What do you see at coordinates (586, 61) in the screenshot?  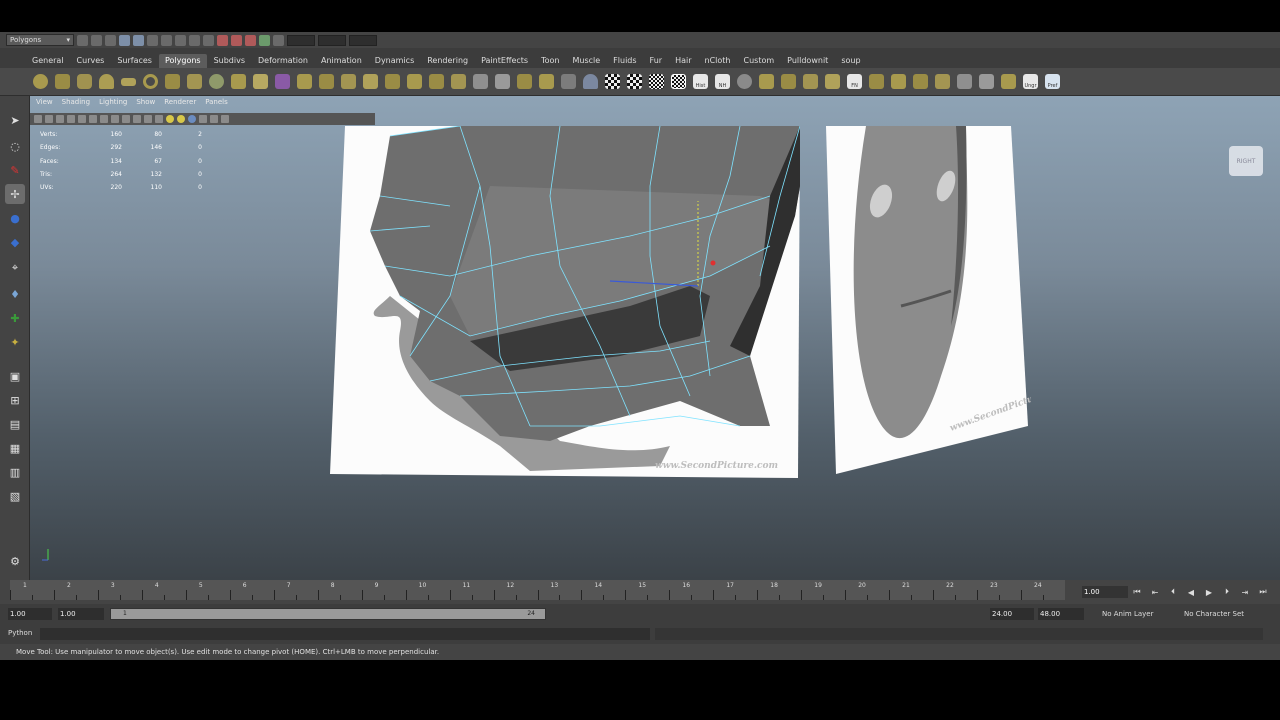 I see `shelf-tab-muscle: Muscle` at bounding box center [586, 61].